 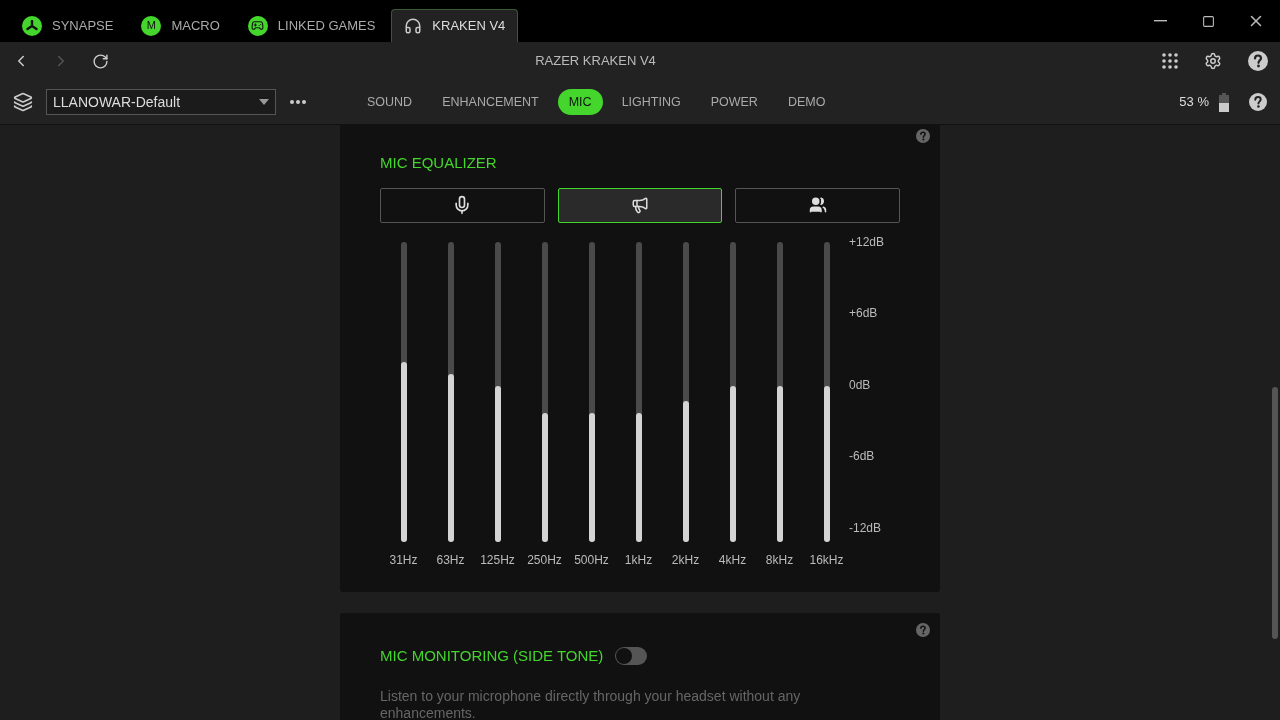 What do you see at coordinates (591, 560) in the screenshot?
I see `frequency-label: 500Hz` at bounding box center [591, 560].